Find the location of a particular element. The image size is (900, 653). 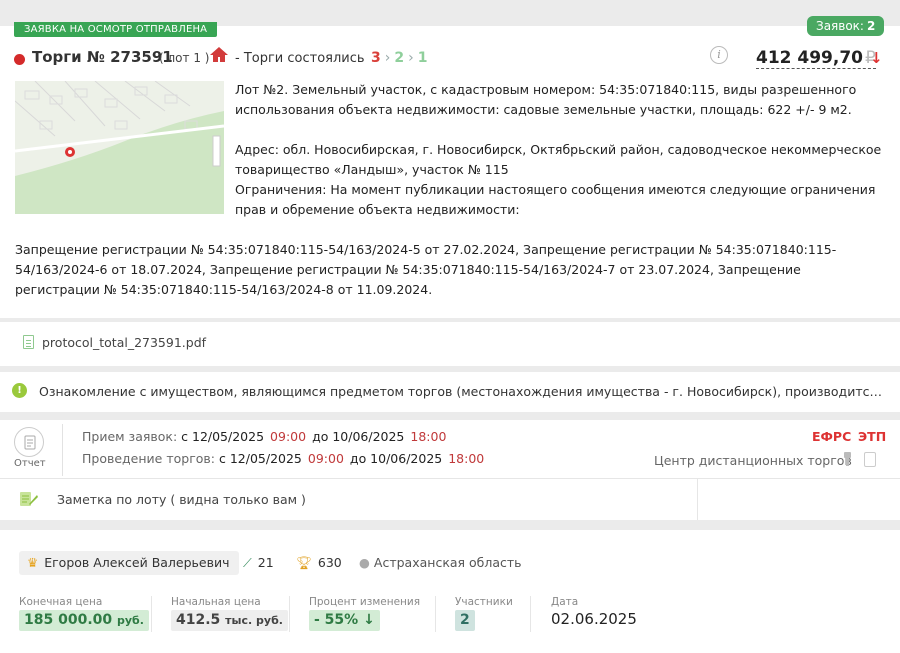

lot-title: Торги № 273591 is located at coordinates (102, 57).